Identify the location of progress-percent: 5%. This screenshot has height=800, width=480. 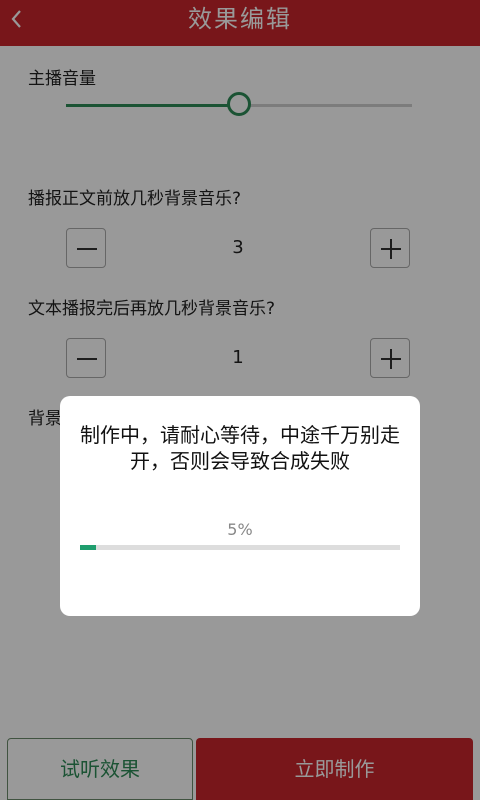
(240, 529).